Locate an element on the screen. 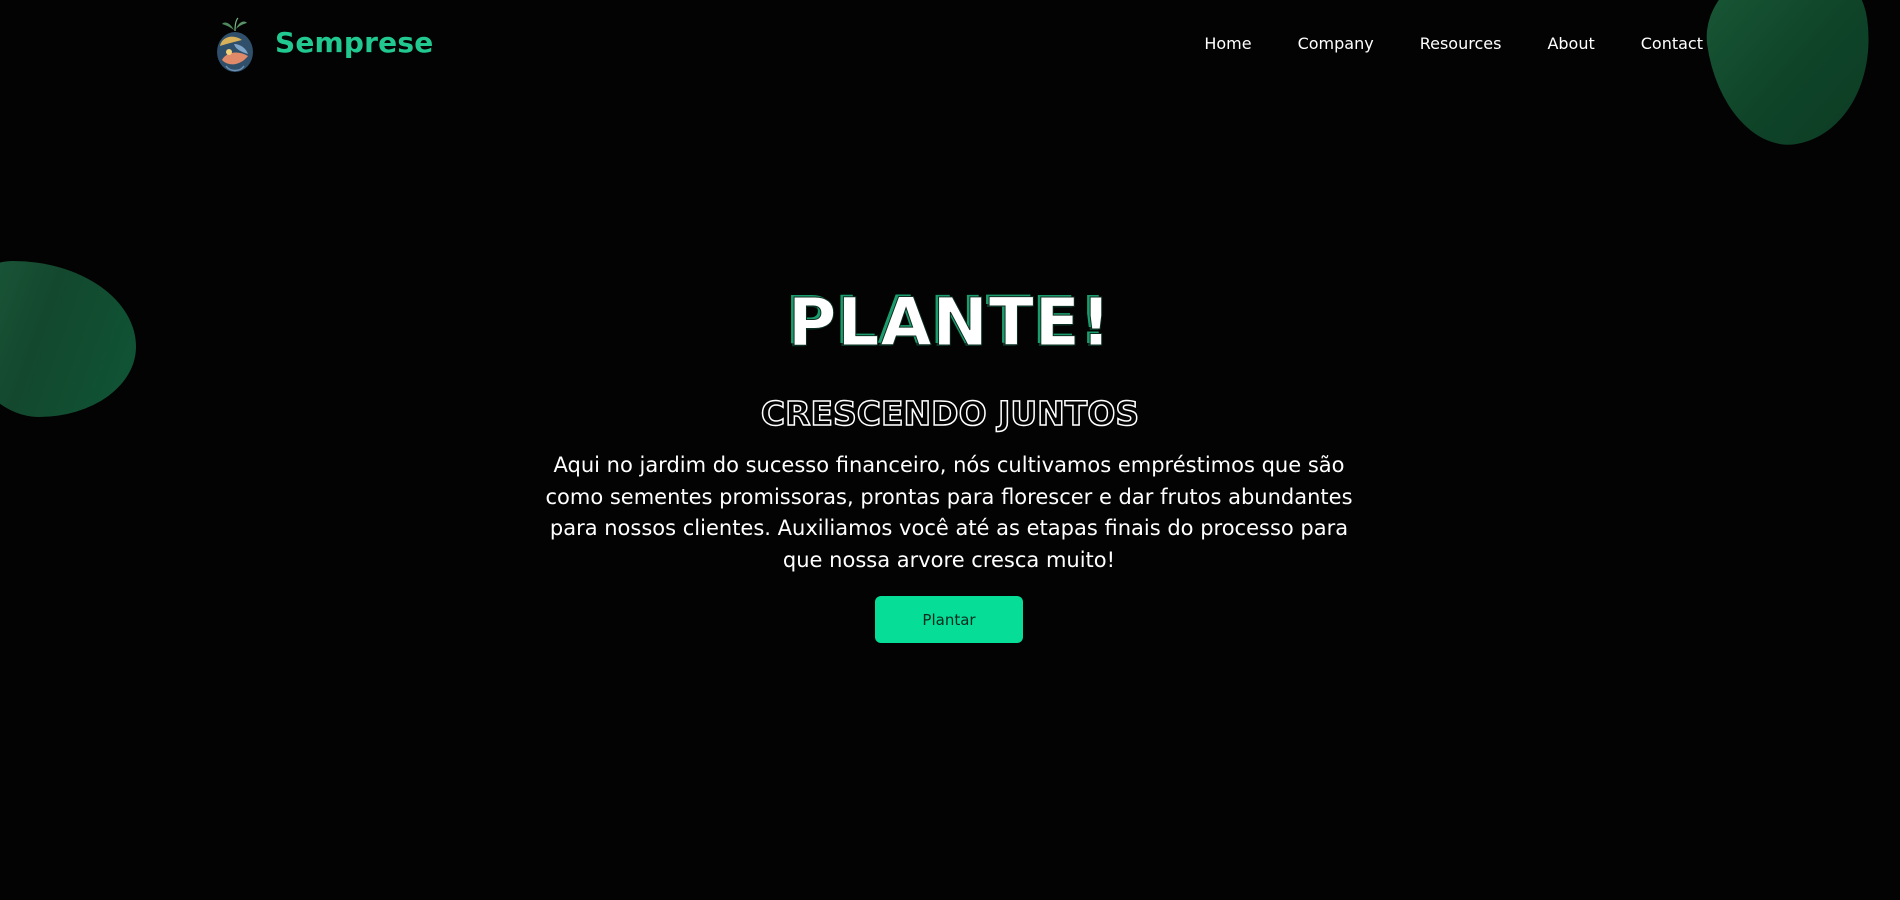 This screenshot has height=900, width=1900. hero-title: PLANTE! is located at coordinates (950, 323).